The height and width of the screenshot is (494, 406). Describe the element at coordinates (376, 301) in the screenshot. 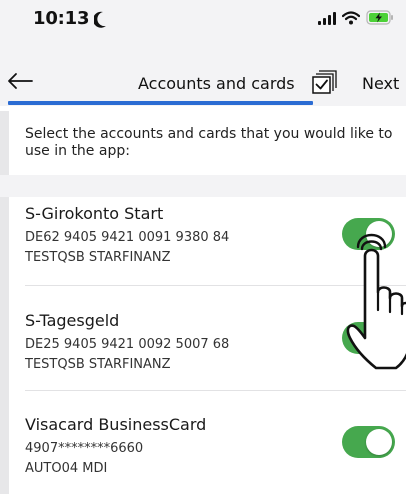

I see `pointing-hand-icon` at that location.